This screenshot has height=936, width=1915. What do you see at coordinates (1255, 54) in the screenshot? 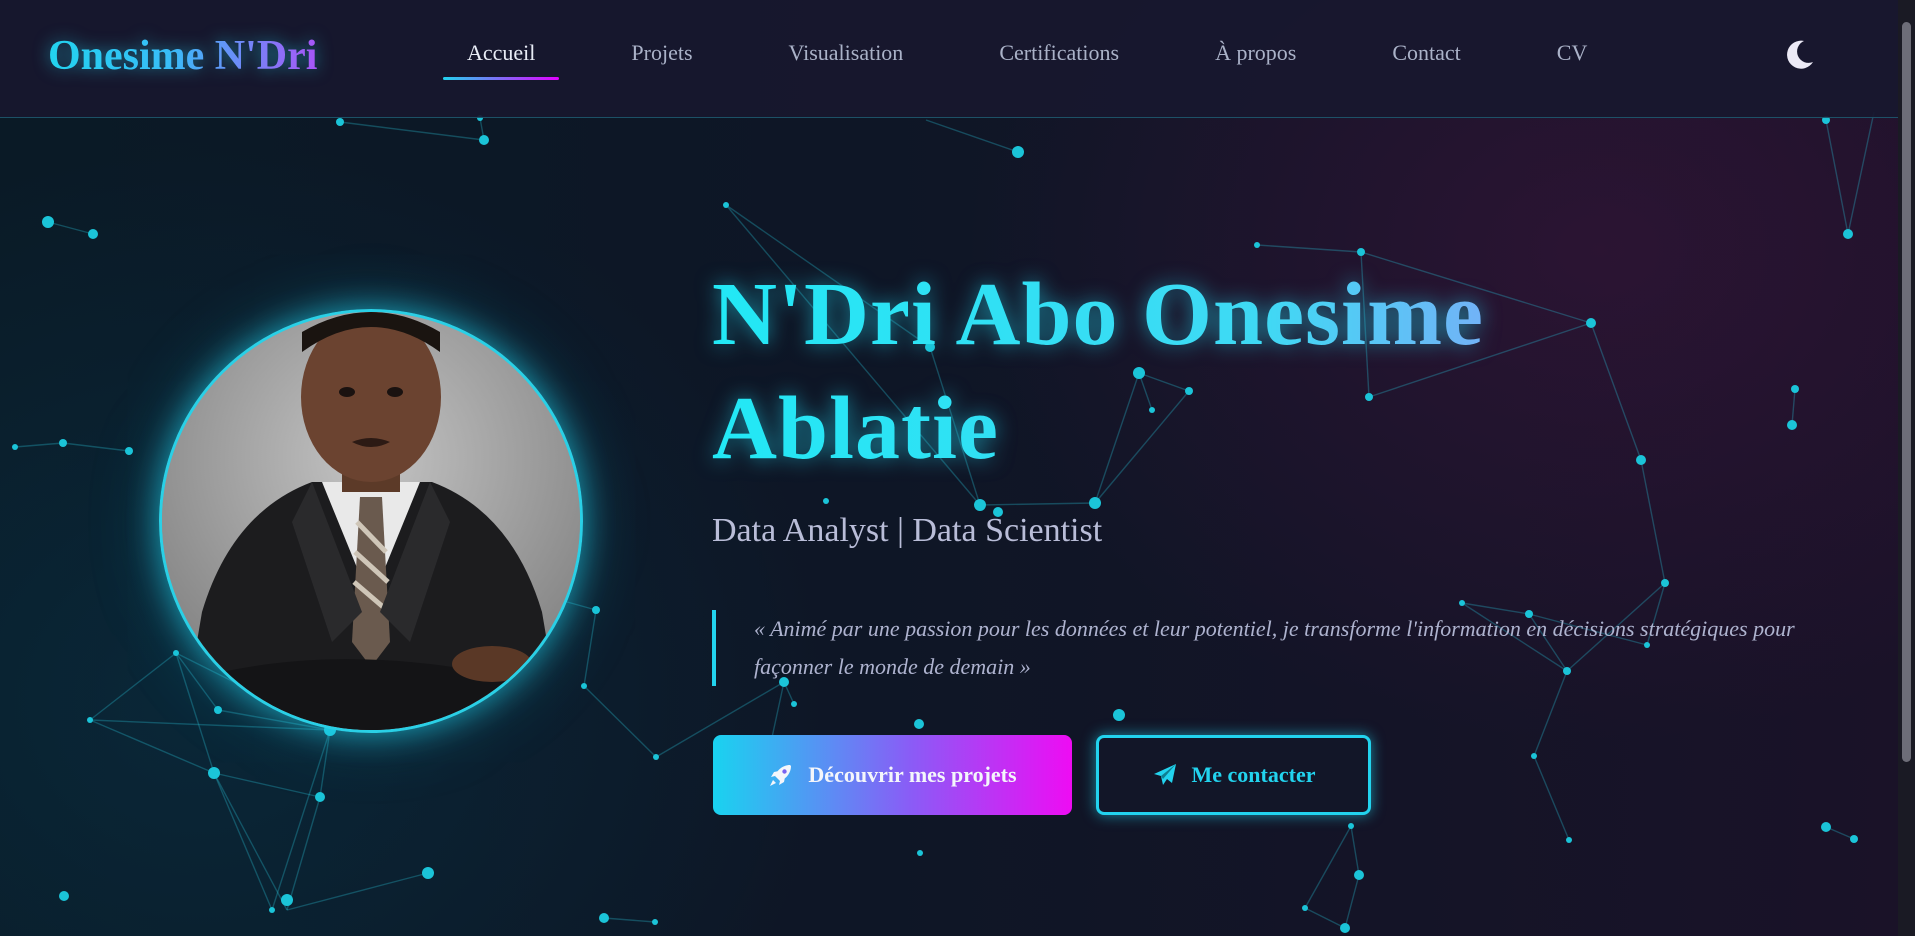
I see `nav-item-a-propos: À propos` at bounding box center [1255, 54].